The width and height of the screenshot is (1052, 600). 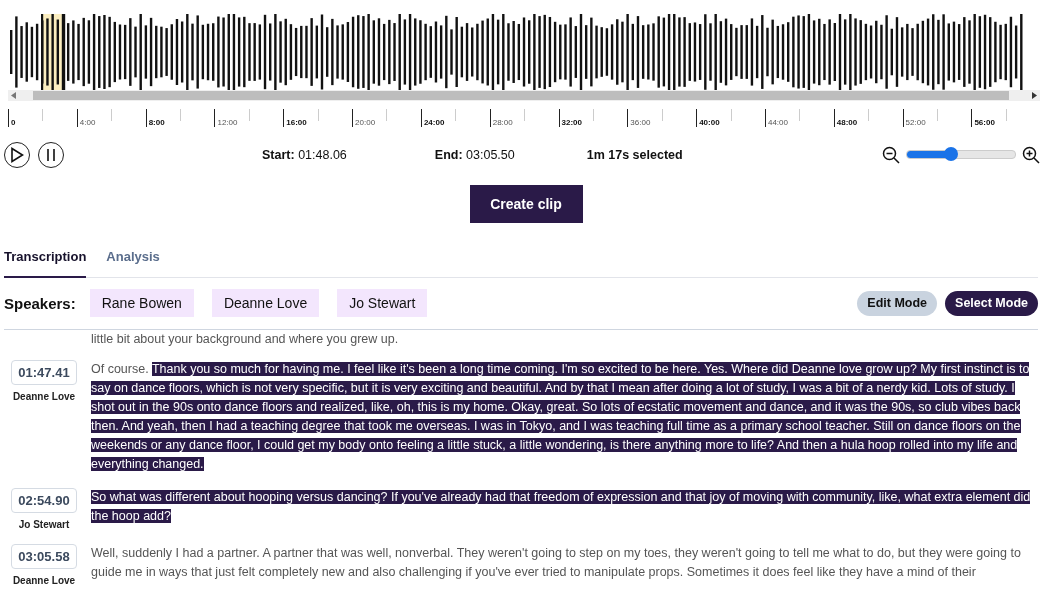 I want to click on scroll-right-icon, so click(x=1034, y=95).